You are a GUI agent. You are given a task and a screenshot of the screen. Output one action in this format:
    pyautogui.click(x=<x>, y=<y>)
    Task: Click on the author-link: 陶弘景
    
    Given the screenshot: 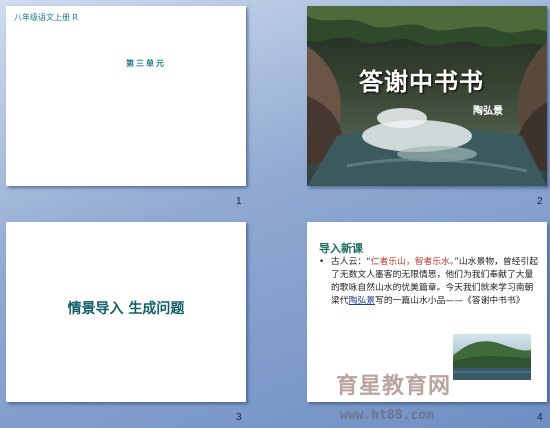 What is the action you would take?
    pyautogui.click(x=362, y=301)
    